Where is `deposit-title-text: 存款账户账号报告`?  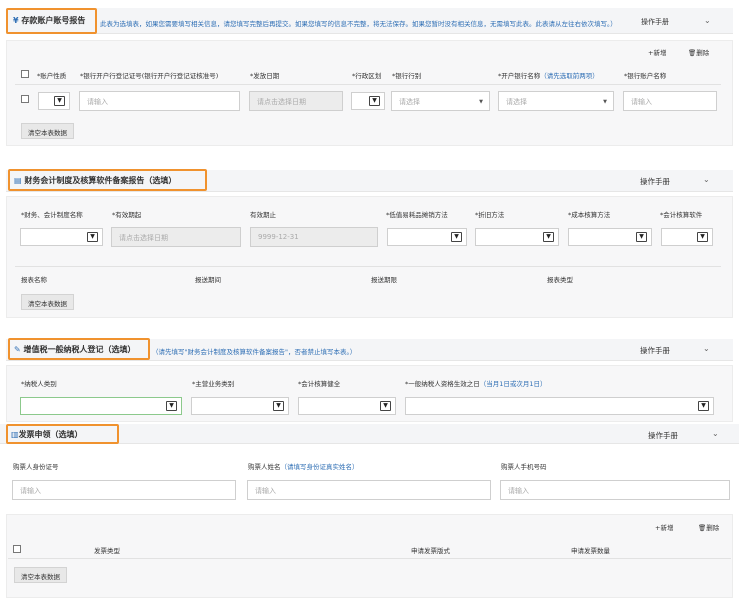 deposit-title-text: 存款账户账号报告 is located at coordinates (53, 20).